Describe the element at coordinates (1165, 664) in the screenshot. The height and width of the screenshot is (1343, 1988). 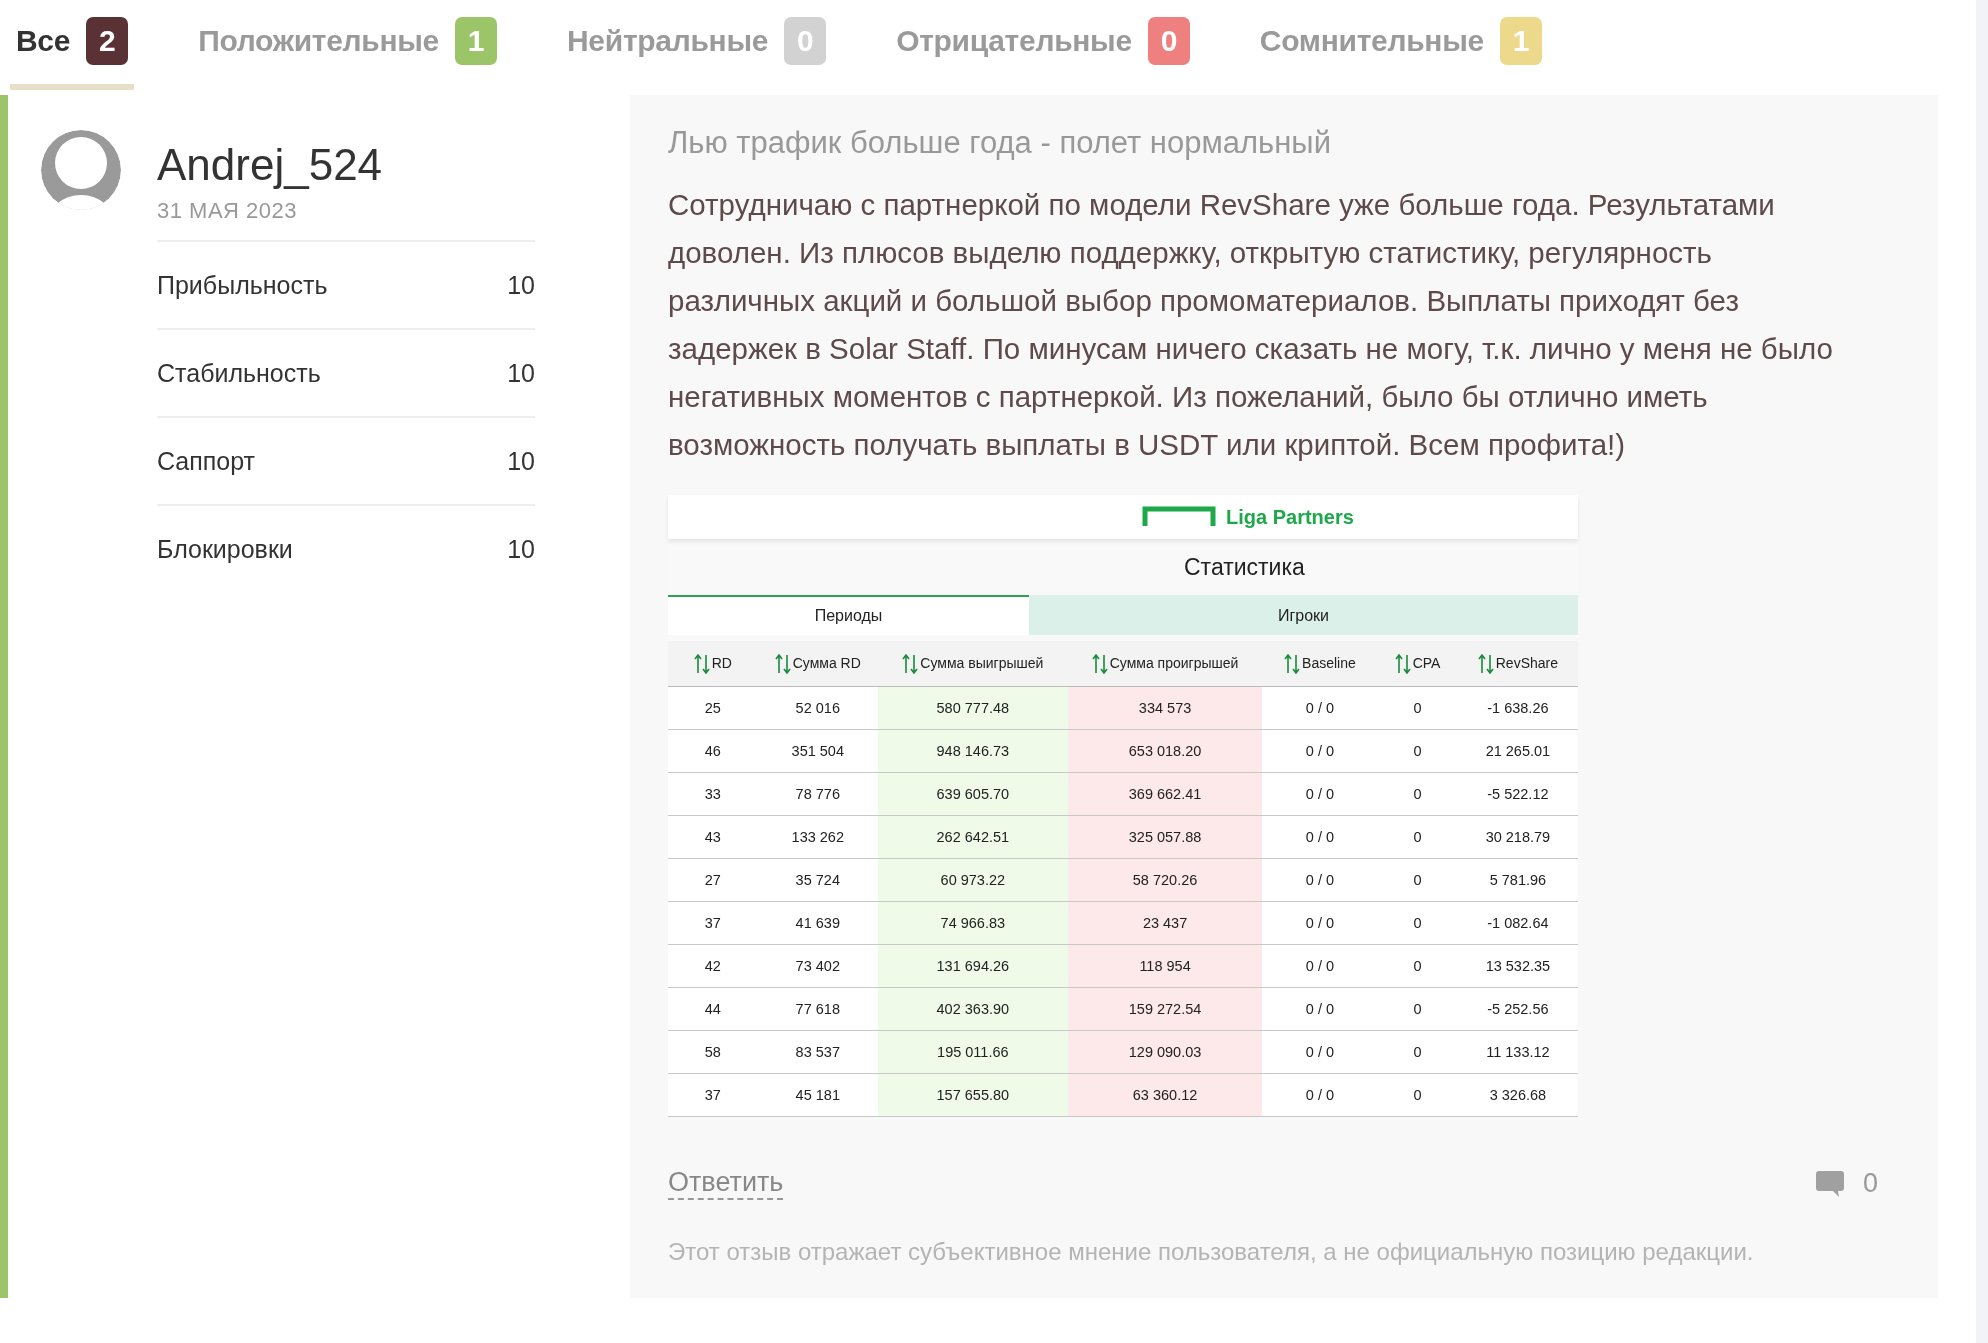
I see `column-header: Сумма проигрышей` at that location.